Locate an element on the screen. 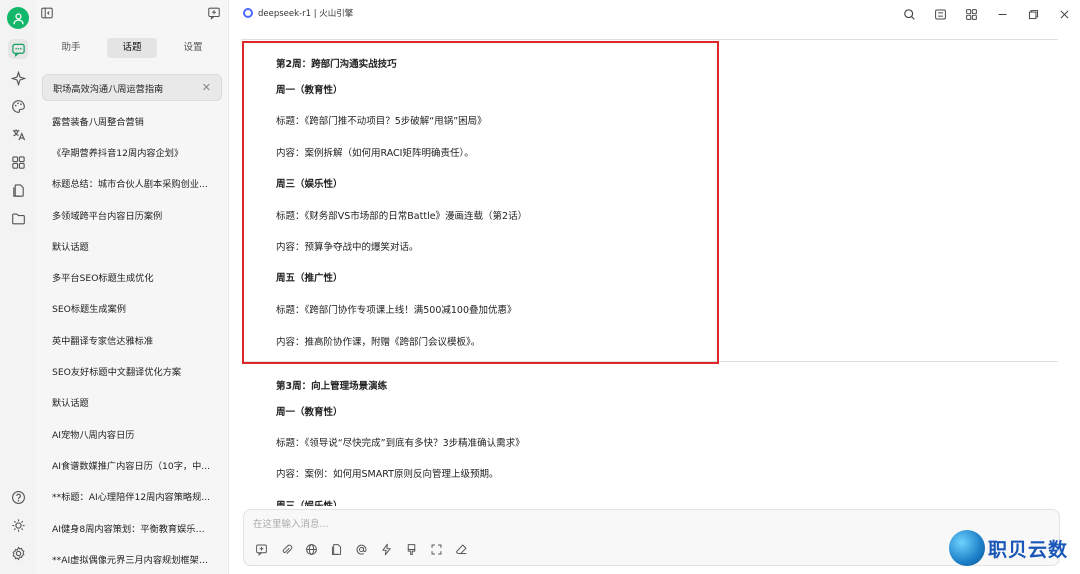 The width and height of the screenshot is (1080, 574). message-line: 周五（推广性） is located at coordinates (309, 278).